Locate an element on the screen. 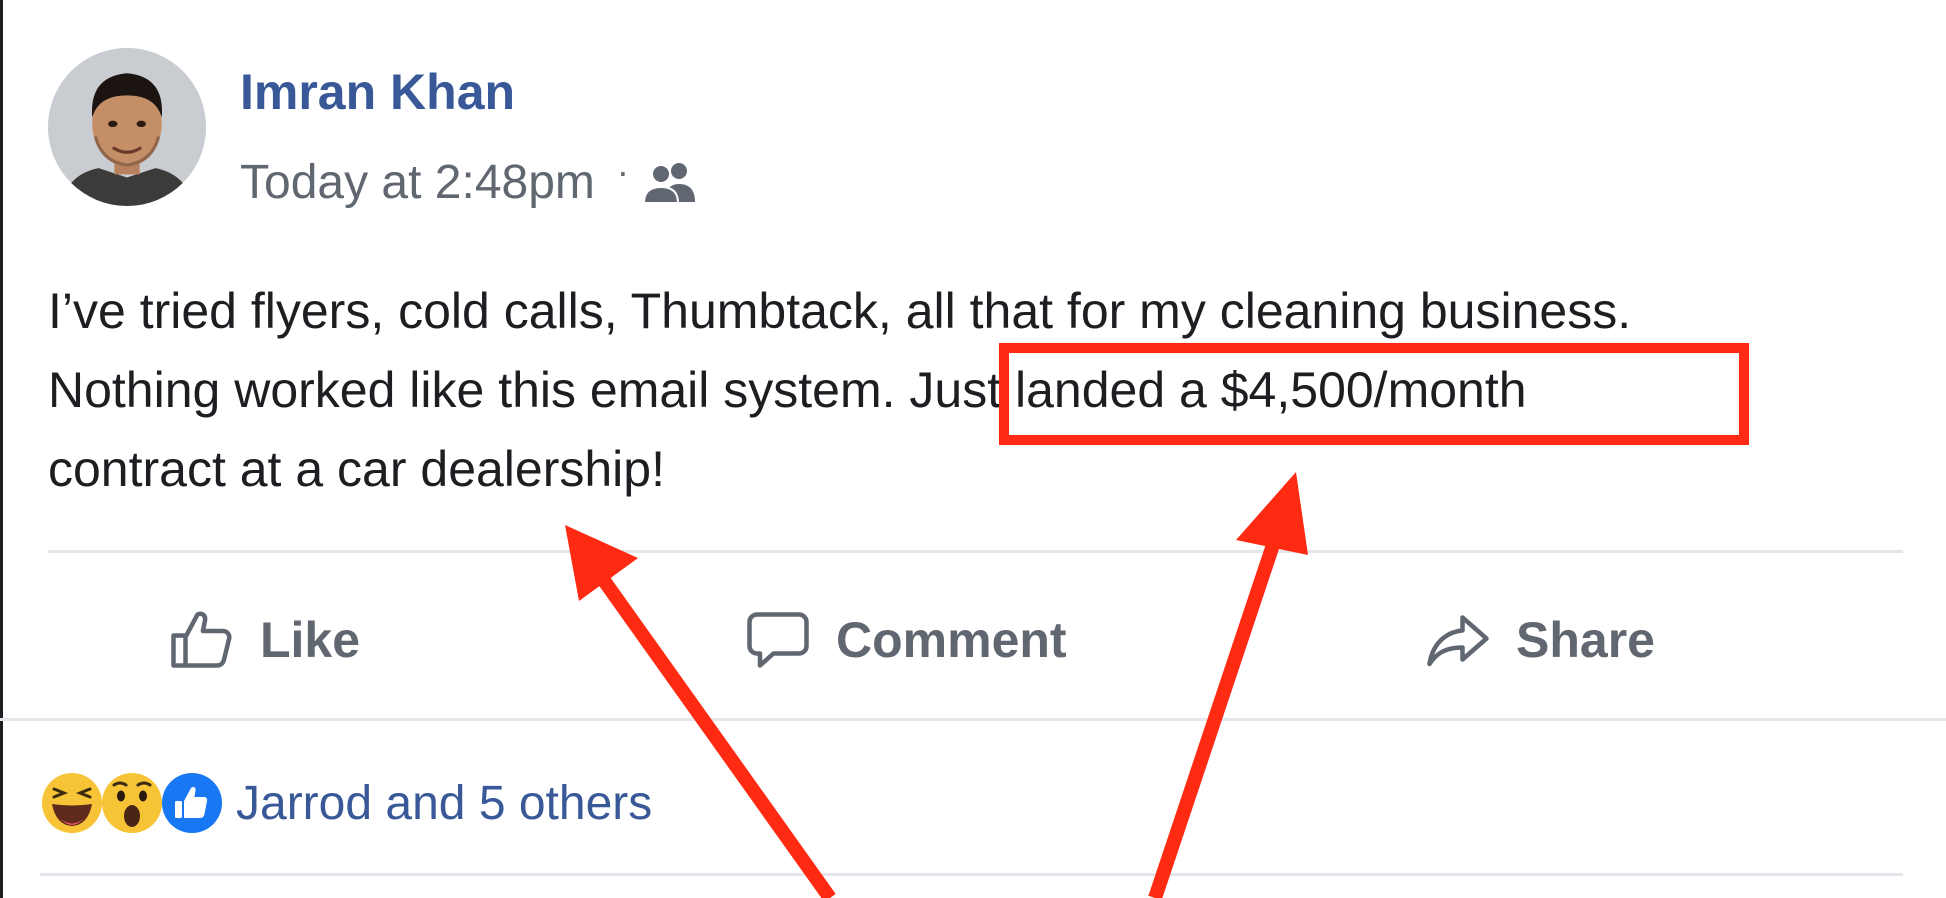 The image size is (1946, 898). like-label: Like is located at coordinates (310, 640).